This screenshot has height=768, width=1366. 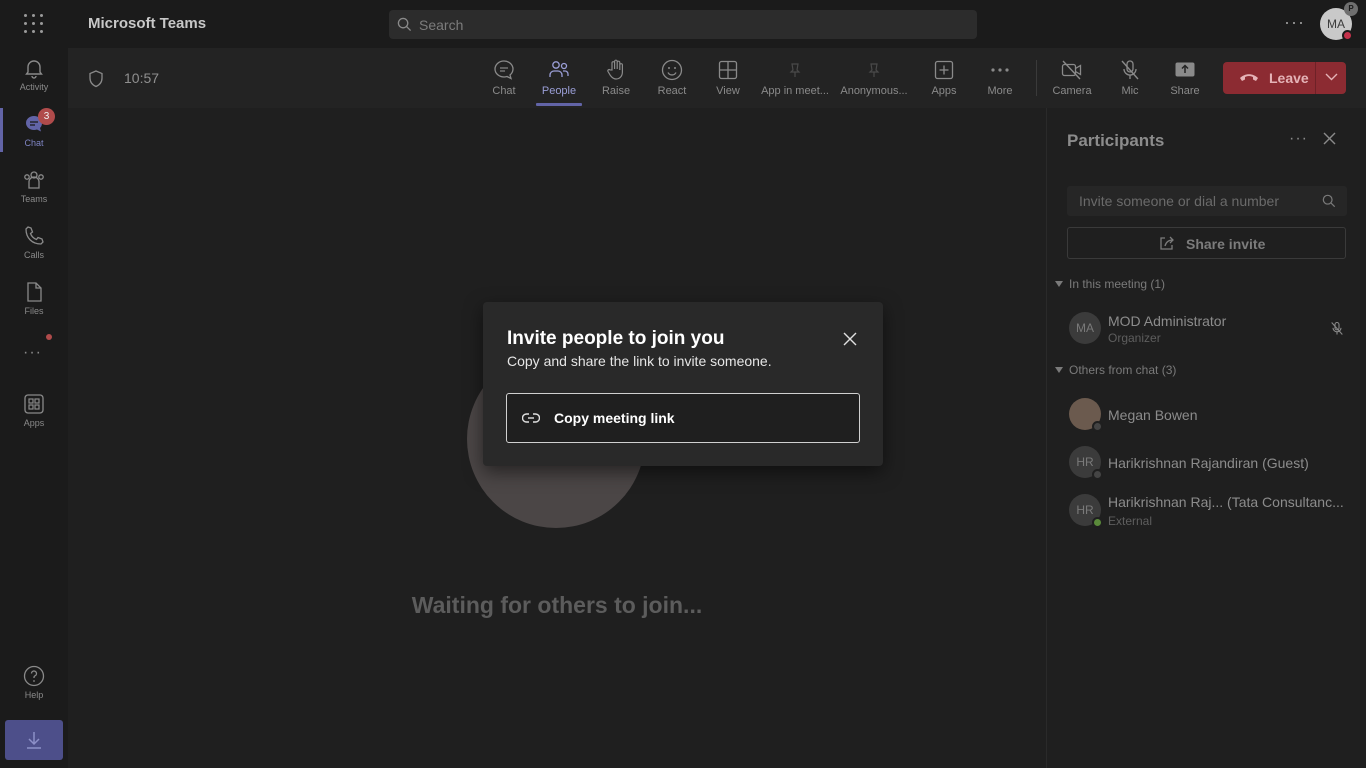 What do you see at coordinates (1130, 91) in the screenshot?
I see `toolbar-label: Mic` at bounding box center [1130, 91].